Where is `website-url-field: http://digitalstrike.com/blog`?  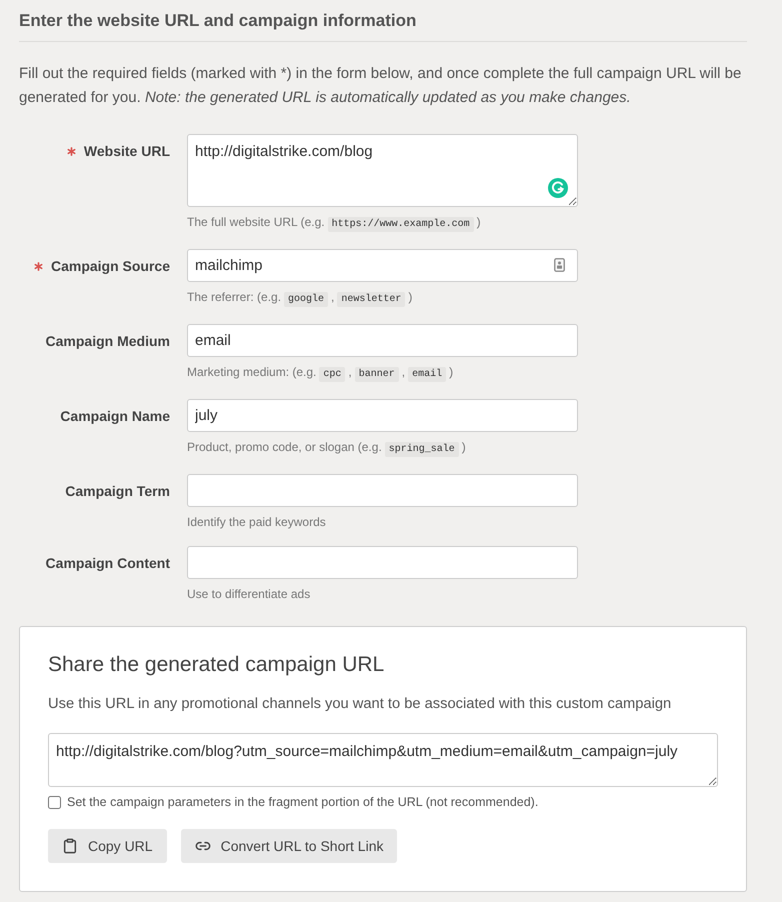
website-url-field: http://digitalstrike.com/blog is located at coordinates (382, 170).